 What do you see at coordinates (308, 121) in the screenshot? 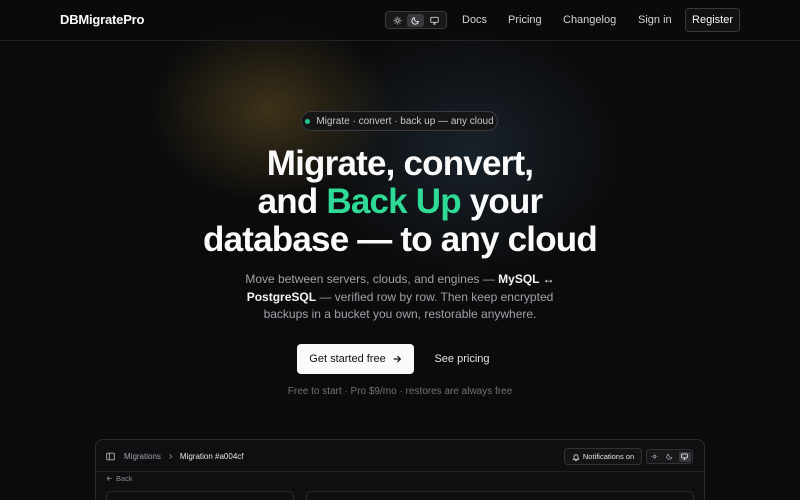
I see `status-dot` at bounding box center [308, 121].